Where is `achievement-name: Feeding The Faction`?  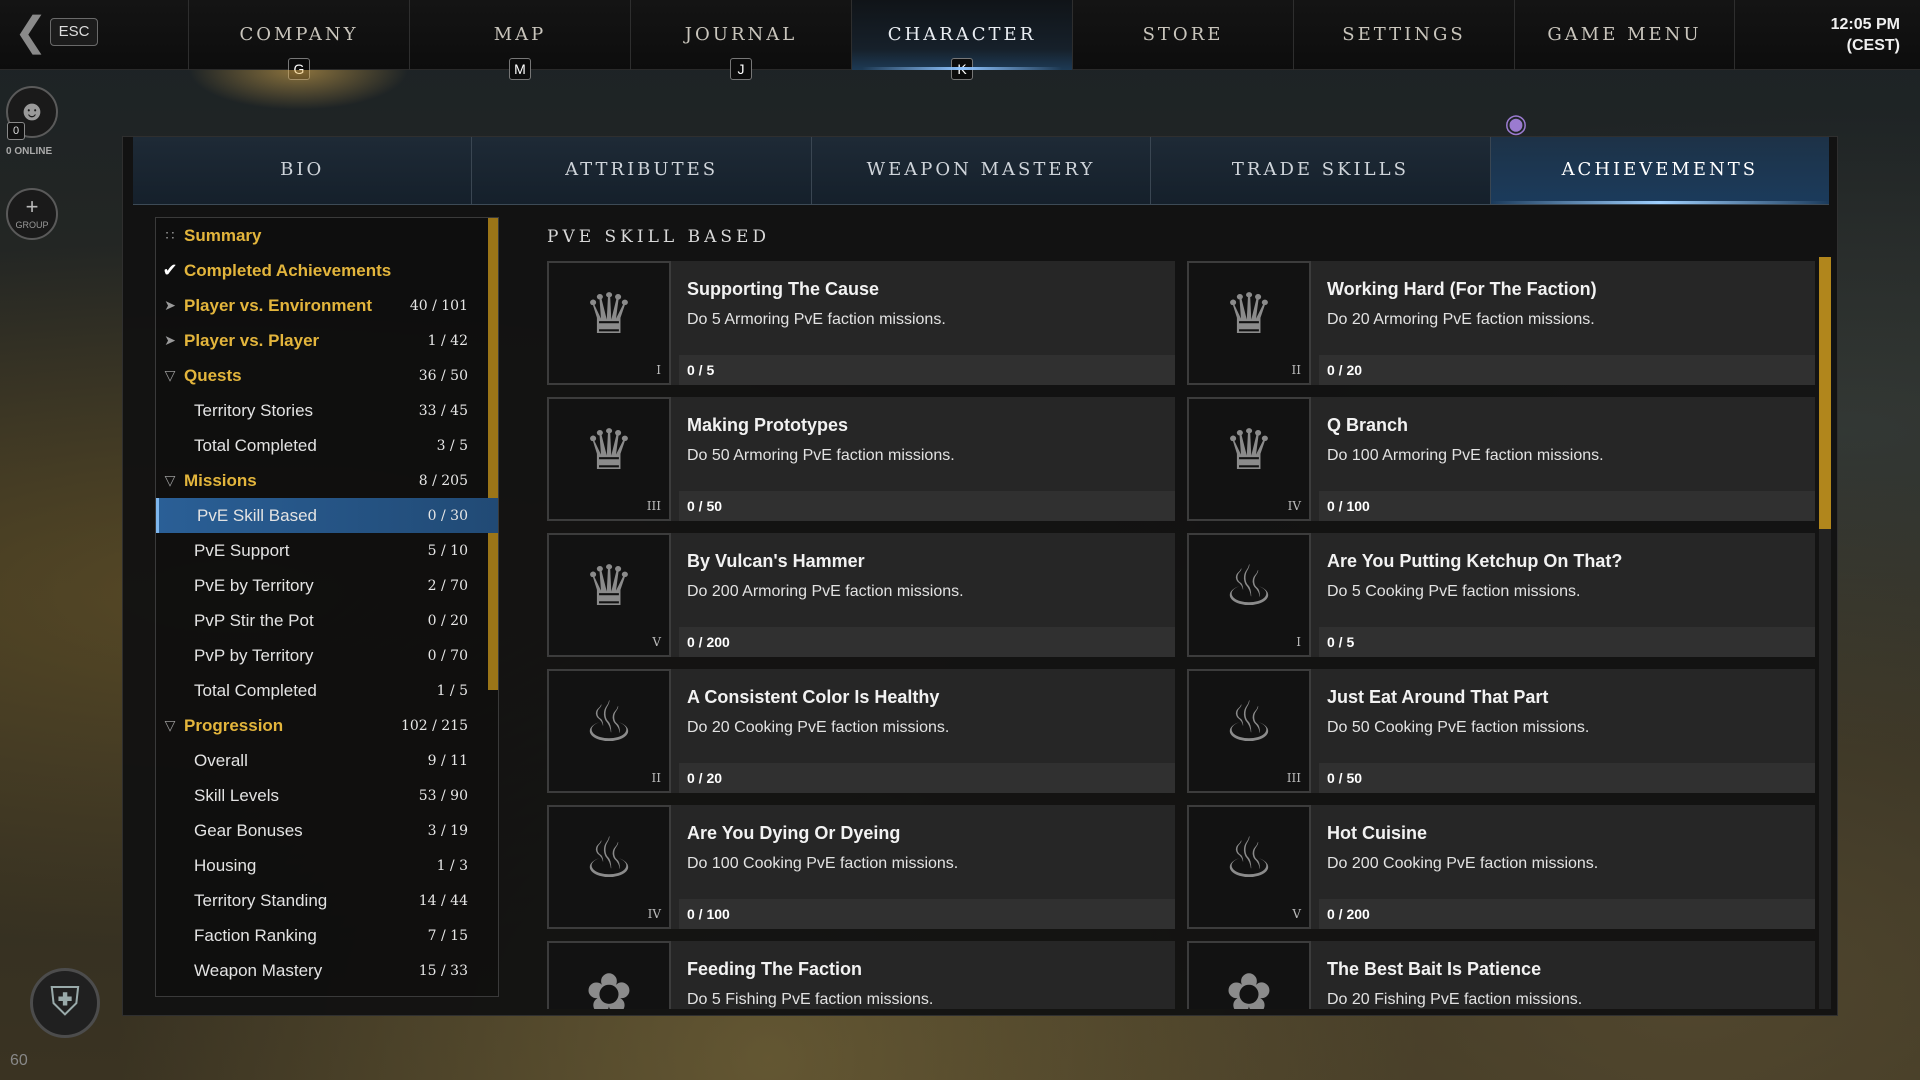 achievement-name: Feeding The Faction is located at coordinates (775, 969).